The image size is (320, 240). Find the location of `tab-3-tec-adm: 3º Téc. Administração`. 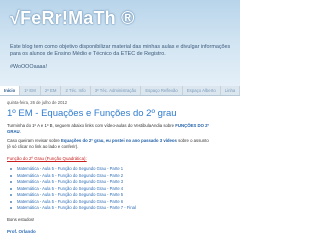

tab-3-tec-adm: 3º Téc. Administração is located at coordinates (116, 90).